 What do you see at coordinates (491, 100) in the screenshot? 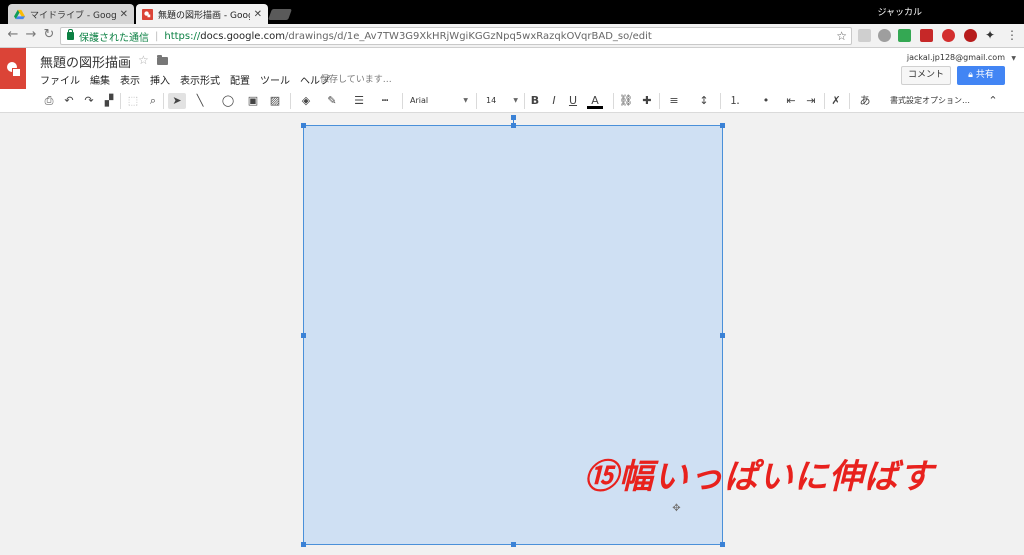
I see `font-size-value: 14` at bounding box center [491, 100].